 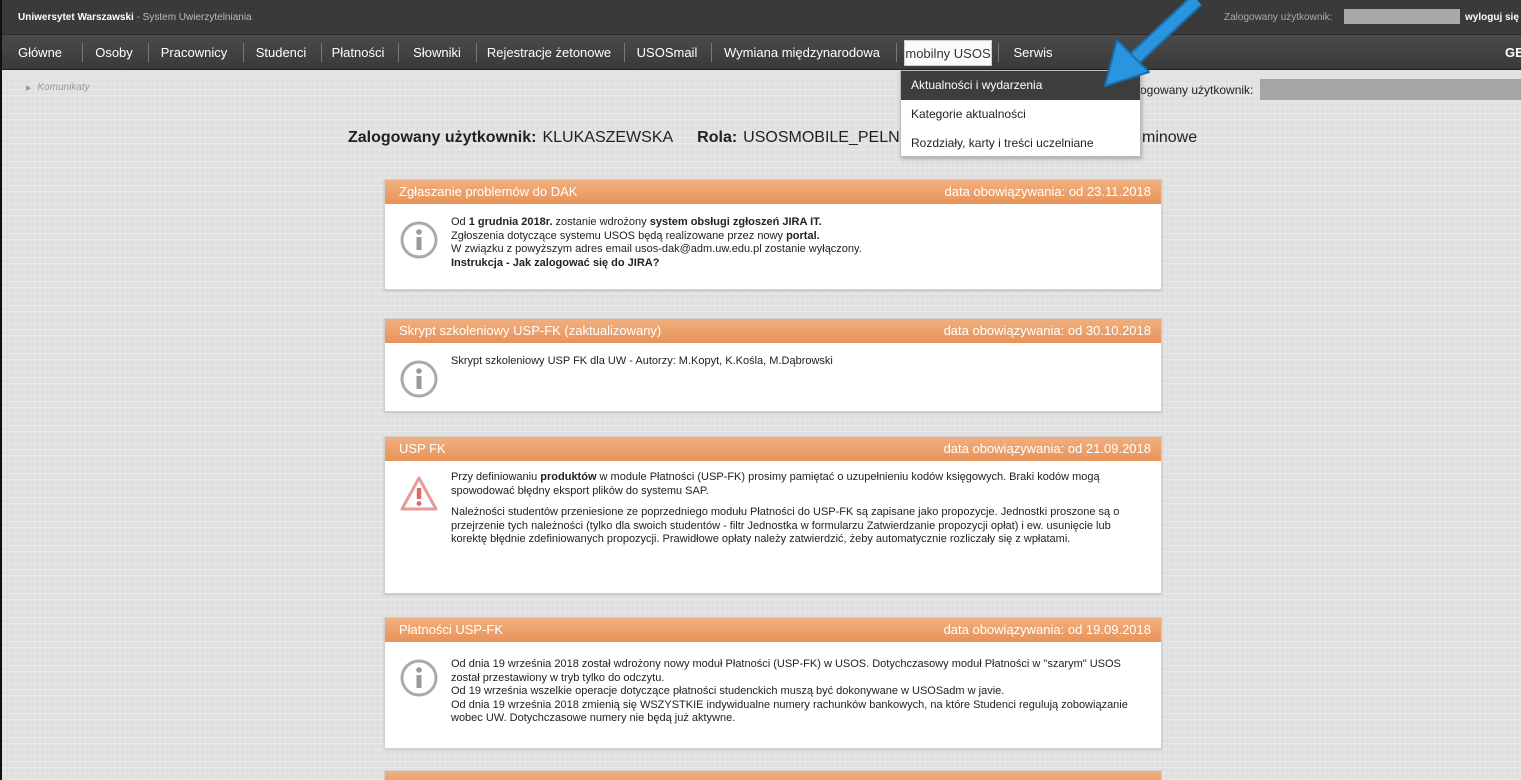 What do you see at coordinates (358, 52) in the screenshot?
I see `nav-item-platnosci: Płatności` at bounding box center [358, 52].